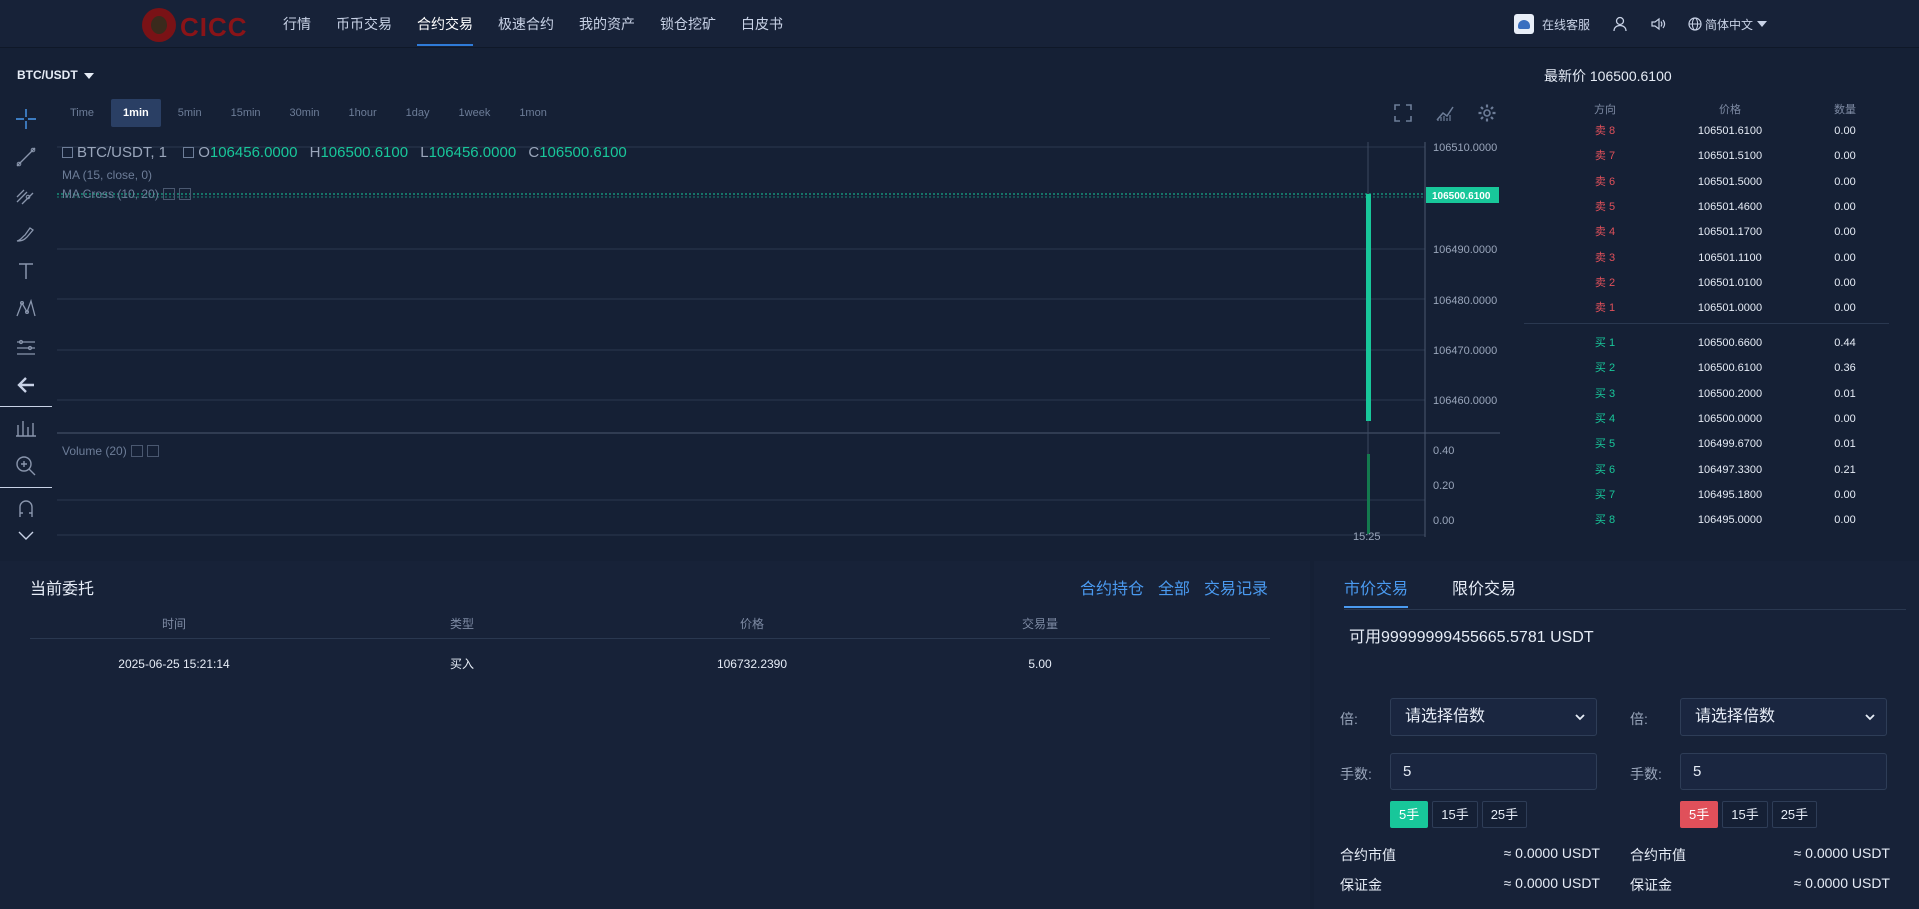 This screenshot has width=1919, height=909. What do you see at coordinates (1487, 113) in the screenshot?
I see `settings-gear-icon` at bounding box center [1487, 113].